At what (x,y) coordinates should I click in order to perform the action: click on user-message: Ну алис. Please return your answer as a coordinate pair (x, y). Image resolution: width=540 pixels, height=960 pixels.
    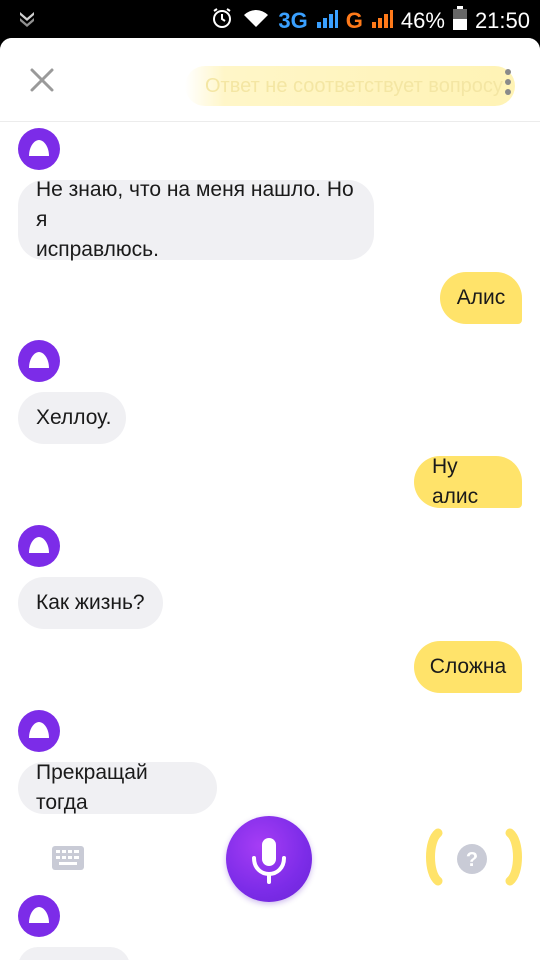
    Looking at the image, I should click on (468, 481).